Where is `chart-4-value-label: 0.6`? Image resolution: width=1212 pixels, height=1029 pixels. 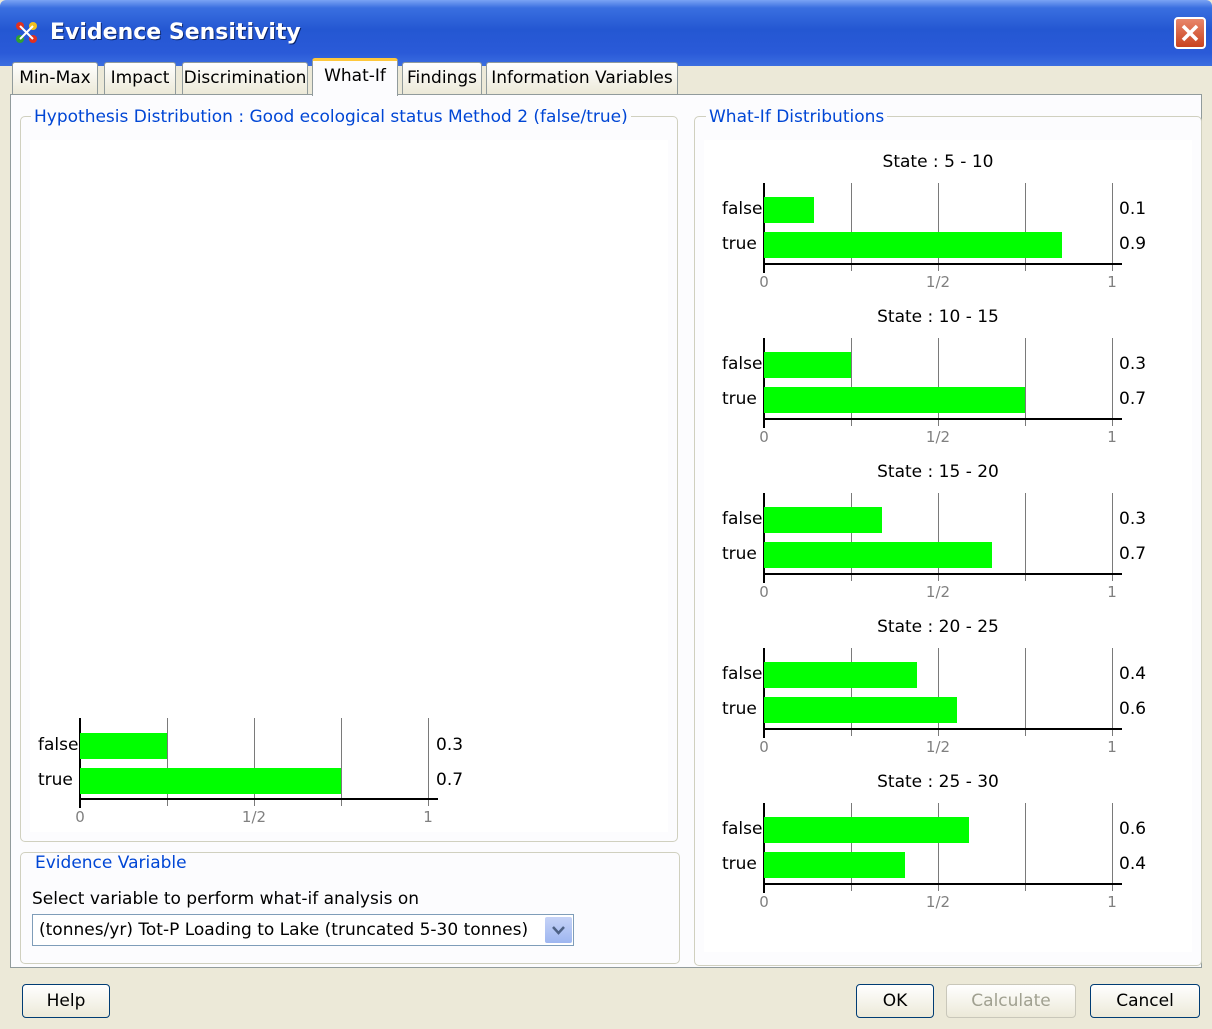
chart-4-value-label: 0.6 is located at coordinates (1133, 709).